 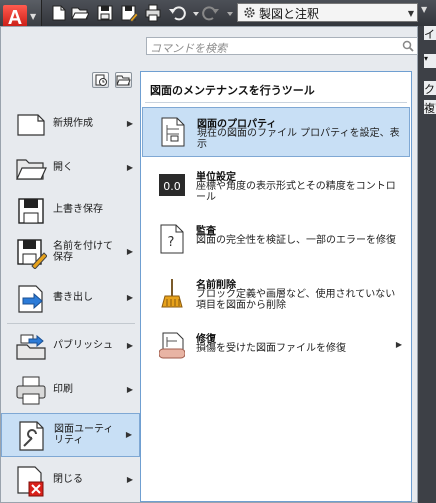 What do you see at coordinates (424, 9) in the screenshot?
I see `customize-qat-icon: ▼` at bounding box center [424, 9].